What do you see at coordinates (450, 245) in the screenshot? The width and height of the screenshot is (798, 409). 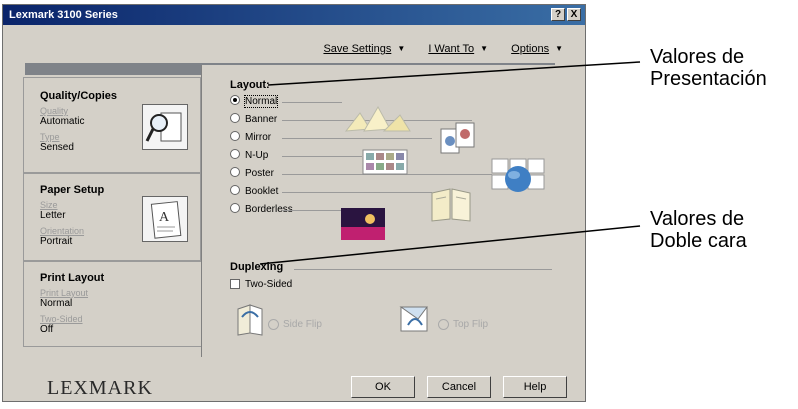 I see `leader-duplex-line` at bounding box center [450, 245].